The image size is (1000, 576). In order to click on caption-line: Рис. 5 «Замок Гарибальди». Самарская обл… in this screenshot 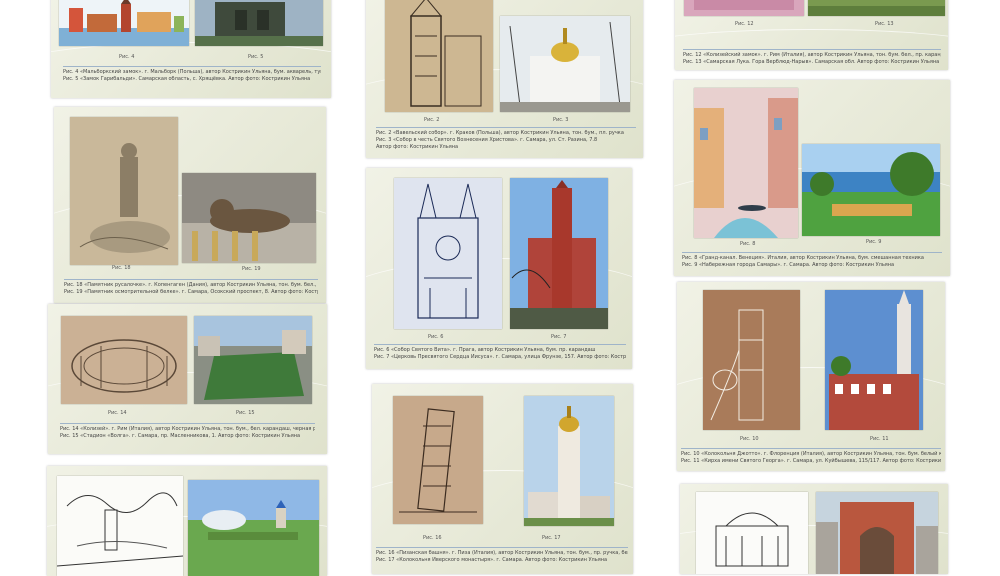, I will do `click(192, 79)`.